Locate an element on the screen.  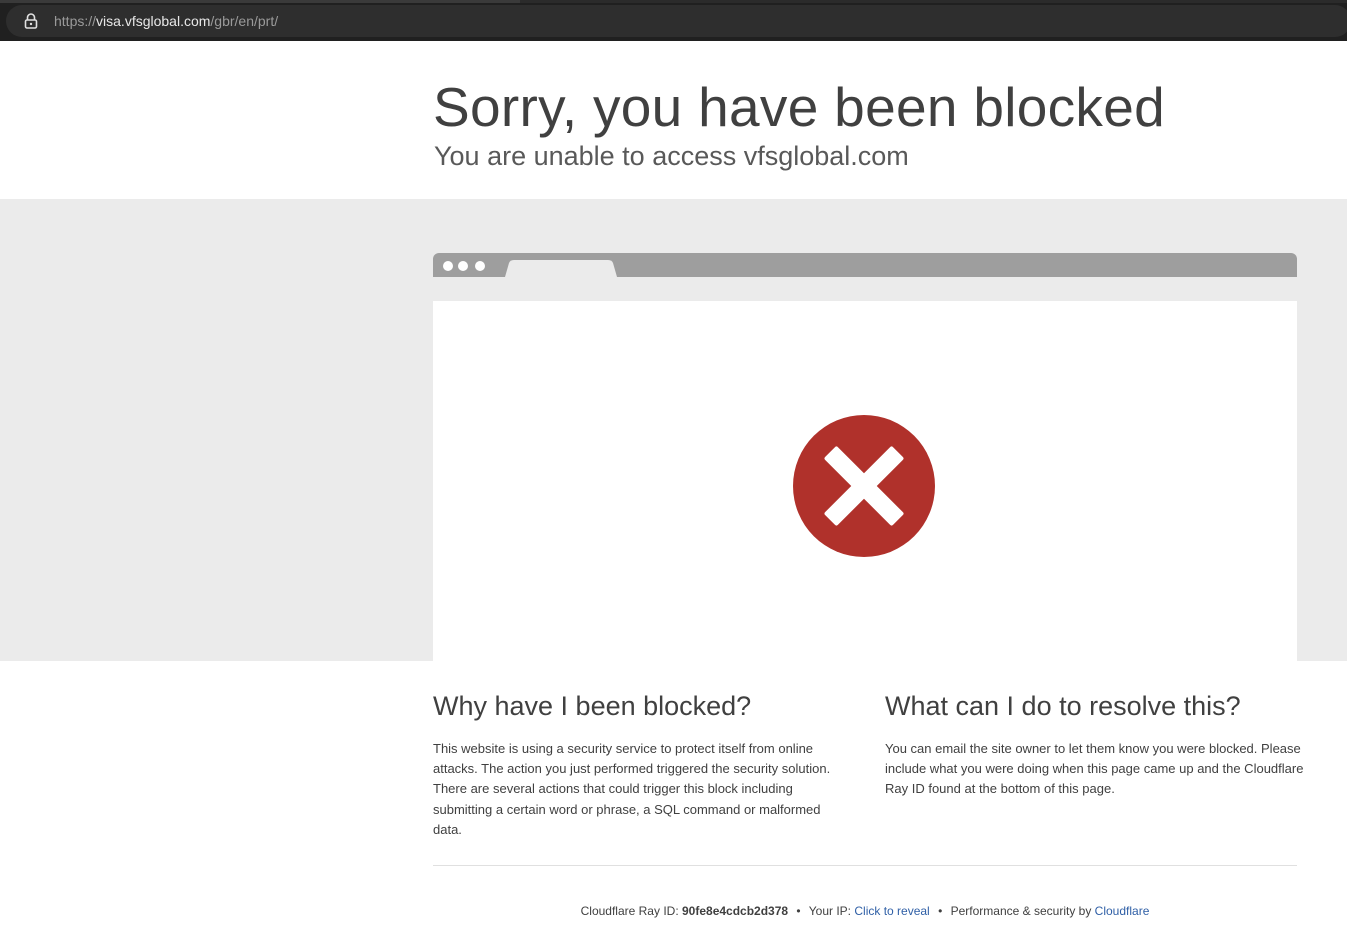
why-blocked-heading: Why have I been blocked? is located at coordinates (592, 706).